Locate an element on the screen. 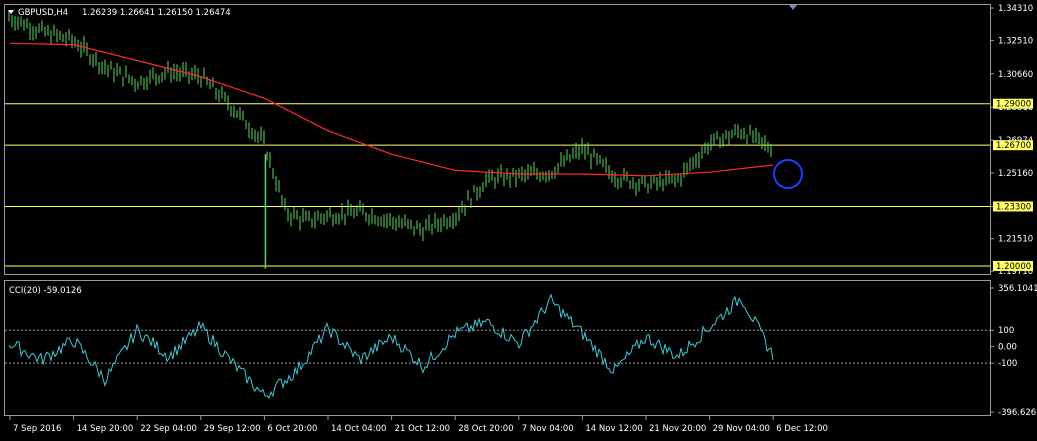 This screenshot has width=1037, height=441. time-tick-label: 21 Nov 20:00 is located at coordinates (677, 429).